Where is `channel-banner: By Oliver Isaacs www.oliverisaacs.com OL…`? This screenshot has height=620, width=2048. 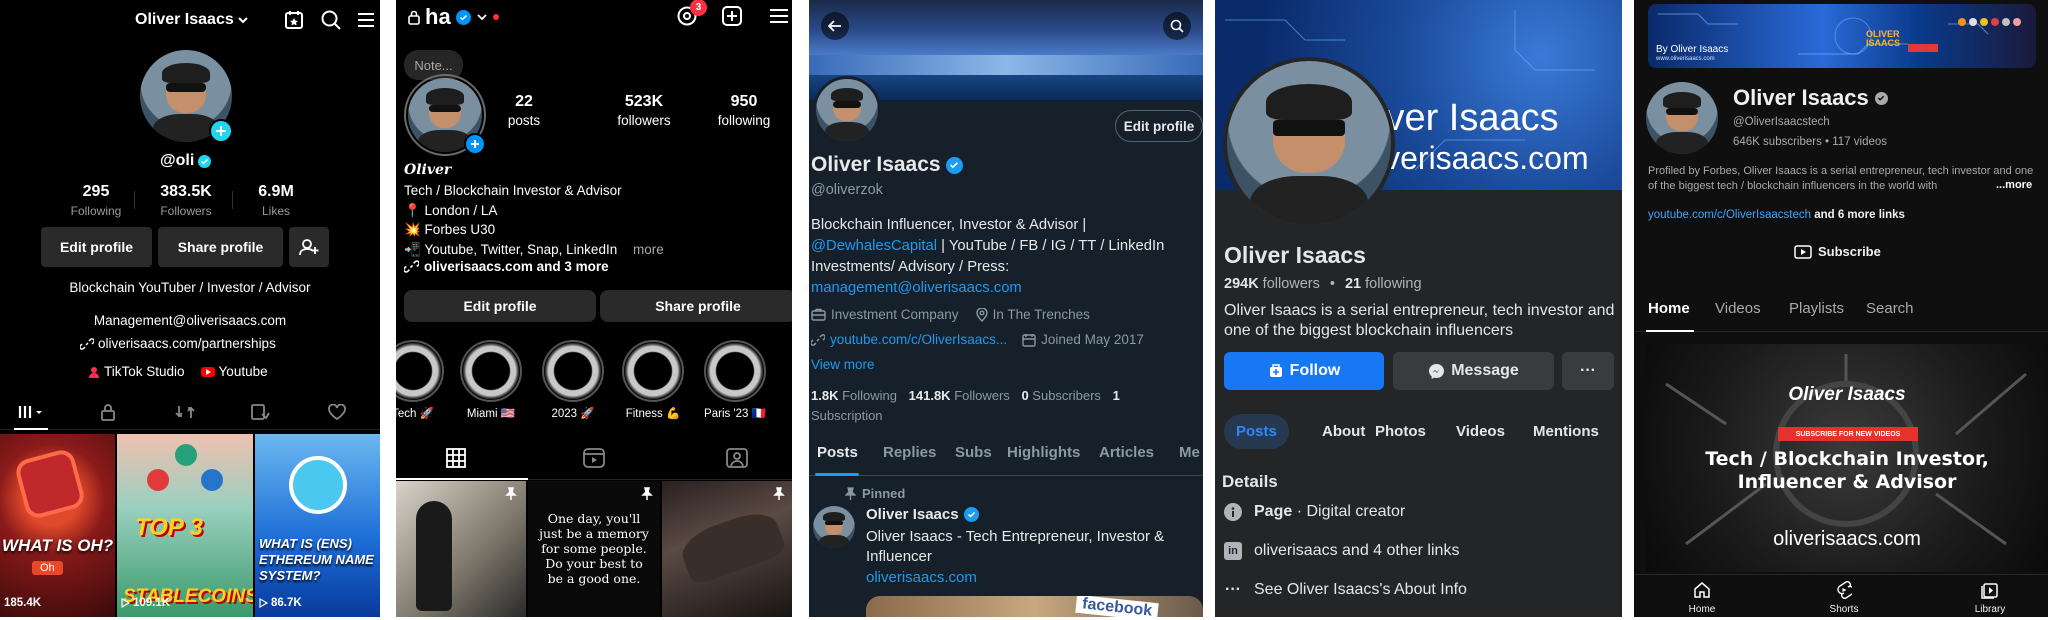 channel-banner: By Oliver Isaacs www.oliverisaacs.com OL… is located at coordinates (1842, 36).